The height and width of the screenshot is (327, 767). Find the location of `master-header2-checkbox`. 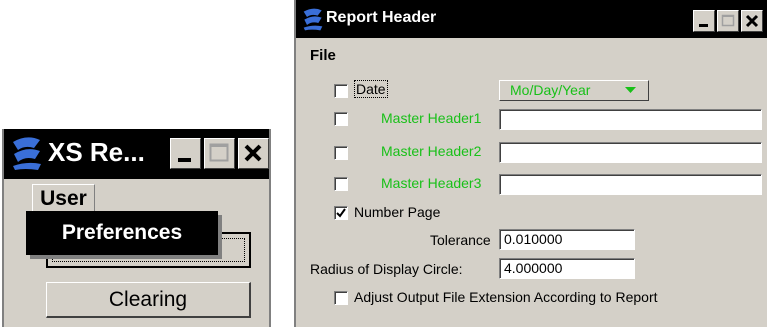

master-header2-checkbox is located at coordinates (341, 153).